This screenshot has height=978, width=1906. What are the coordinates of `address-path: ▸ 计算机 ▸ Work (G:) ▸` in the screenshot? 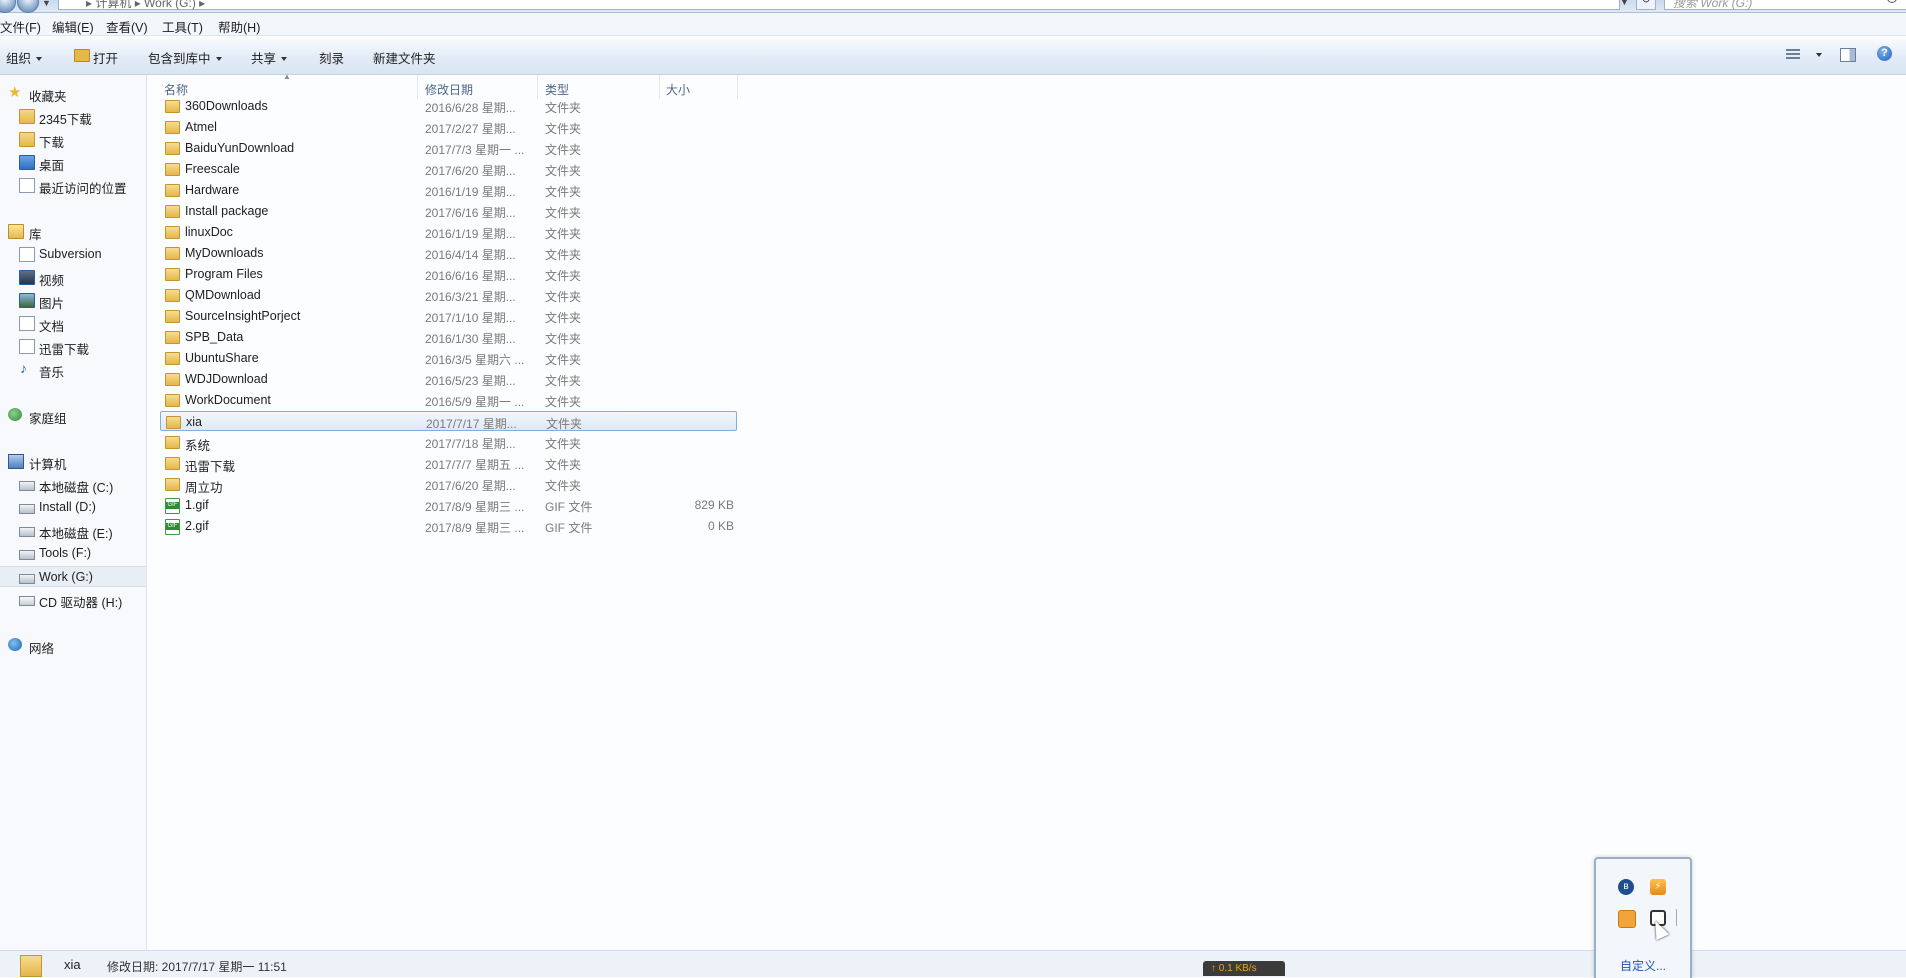 It's located at (145, 5).